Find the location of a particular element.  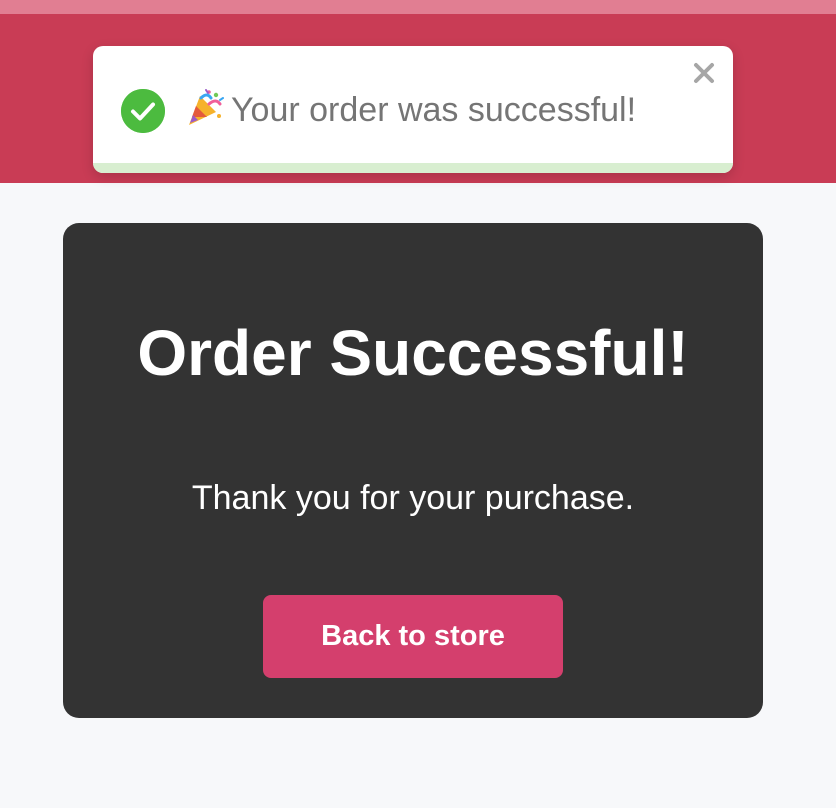

party-popper-icon is located at coordinates (203, 109).